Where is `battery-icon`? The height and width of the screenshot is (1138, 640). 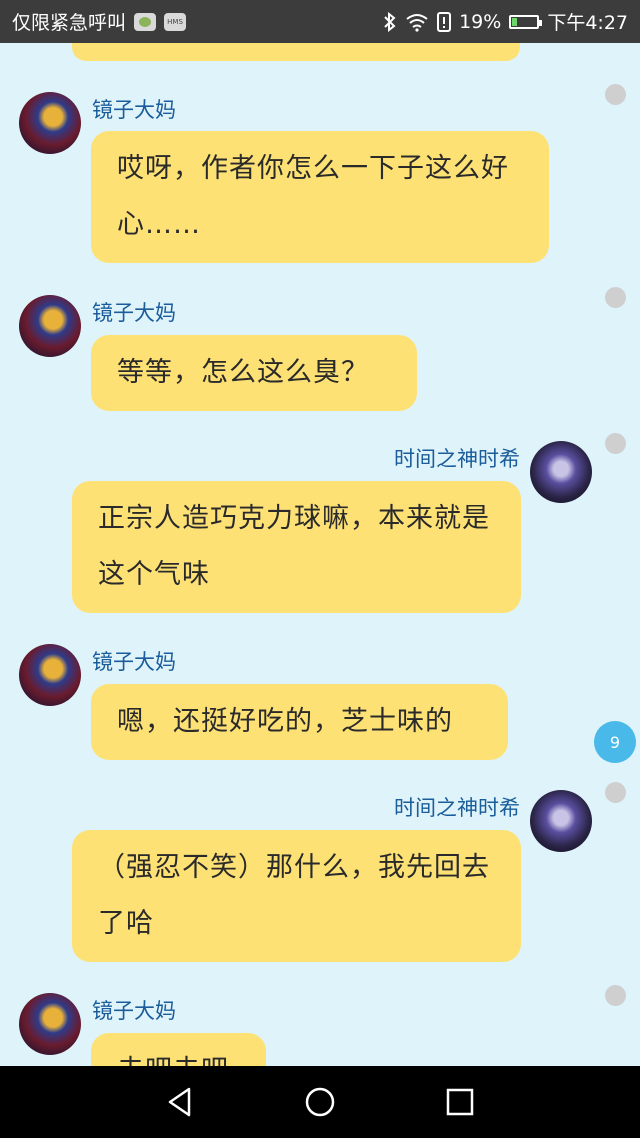
battery-icon is located at coordinates (526, 21).